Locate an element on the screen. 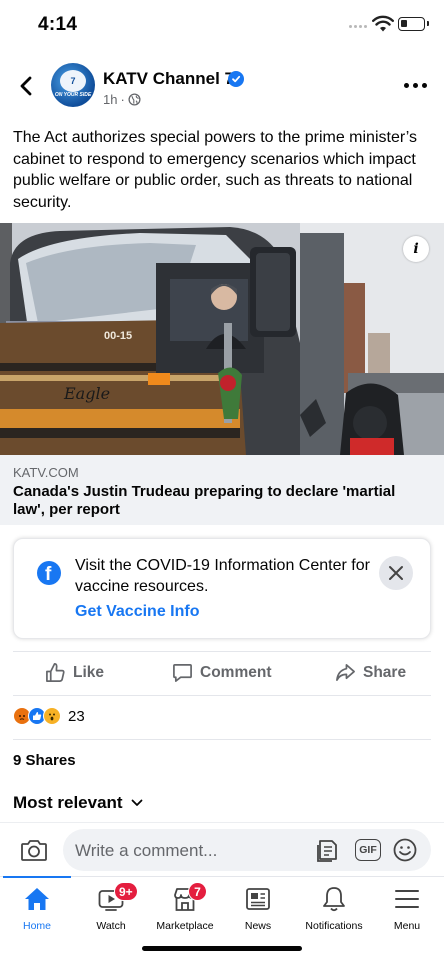  sort-comments-dropdown: Most relevant is located at coordinates (78, 803).